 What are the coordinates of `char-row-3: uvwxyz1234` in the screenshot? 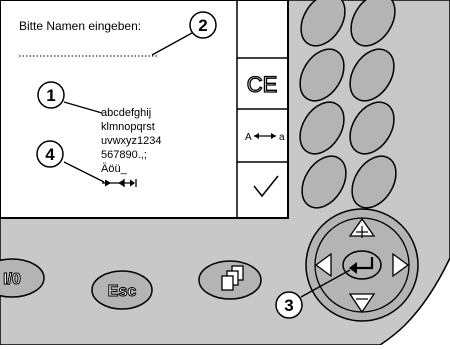 It's located at (131, 141).